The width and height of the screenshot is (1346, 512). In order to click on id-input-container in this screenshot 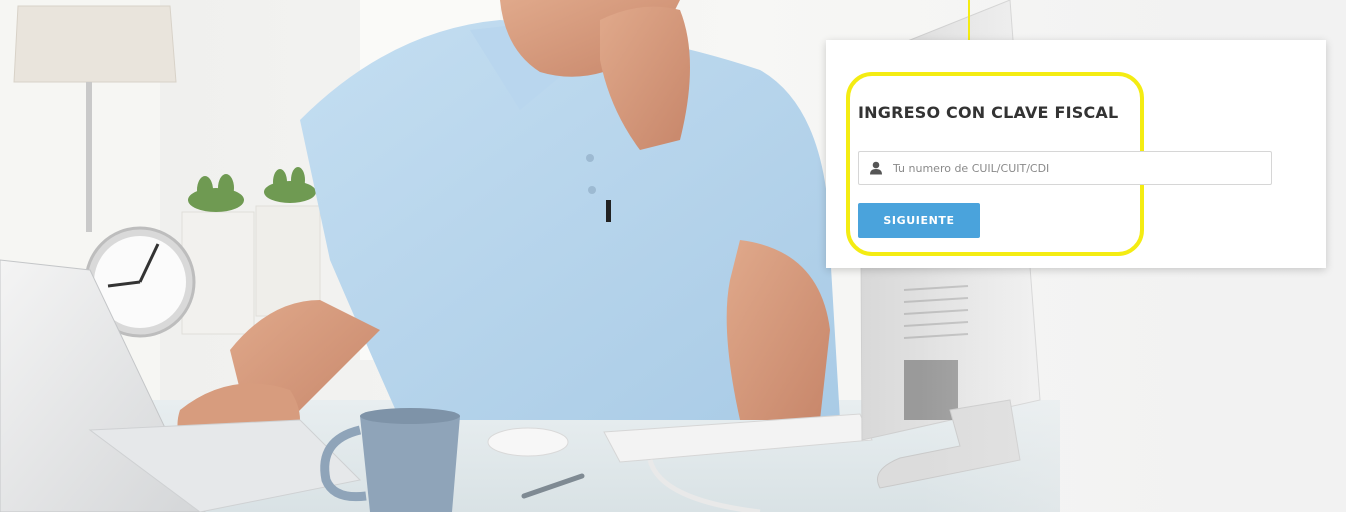, I will do `click(1065, 168)`.